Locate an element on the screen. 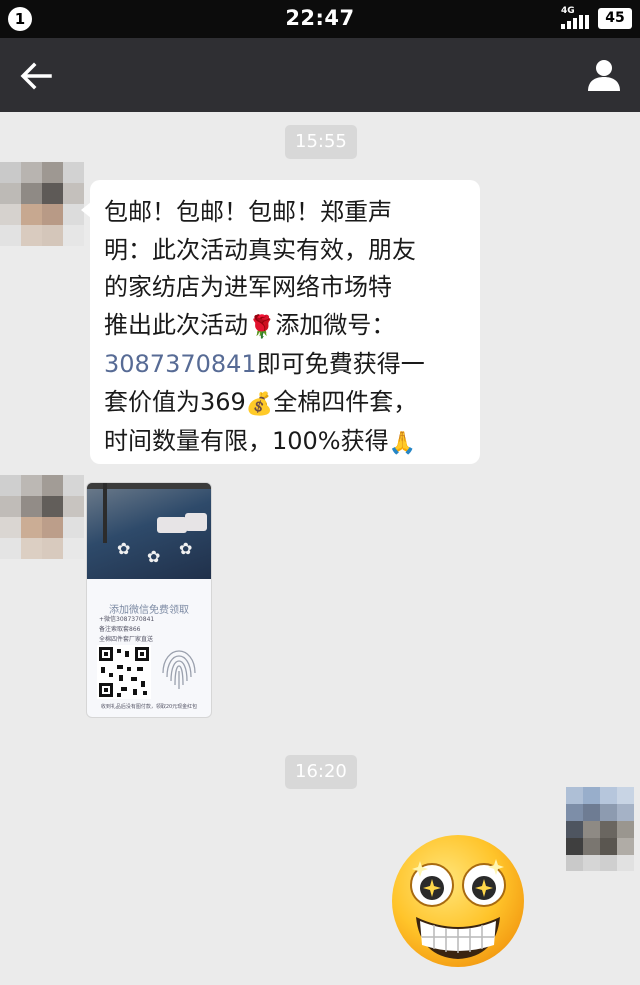 This screenshot has width=640, height=985. message-line: 3087370841即可免費获得一 is located at coordinates (285, 365).